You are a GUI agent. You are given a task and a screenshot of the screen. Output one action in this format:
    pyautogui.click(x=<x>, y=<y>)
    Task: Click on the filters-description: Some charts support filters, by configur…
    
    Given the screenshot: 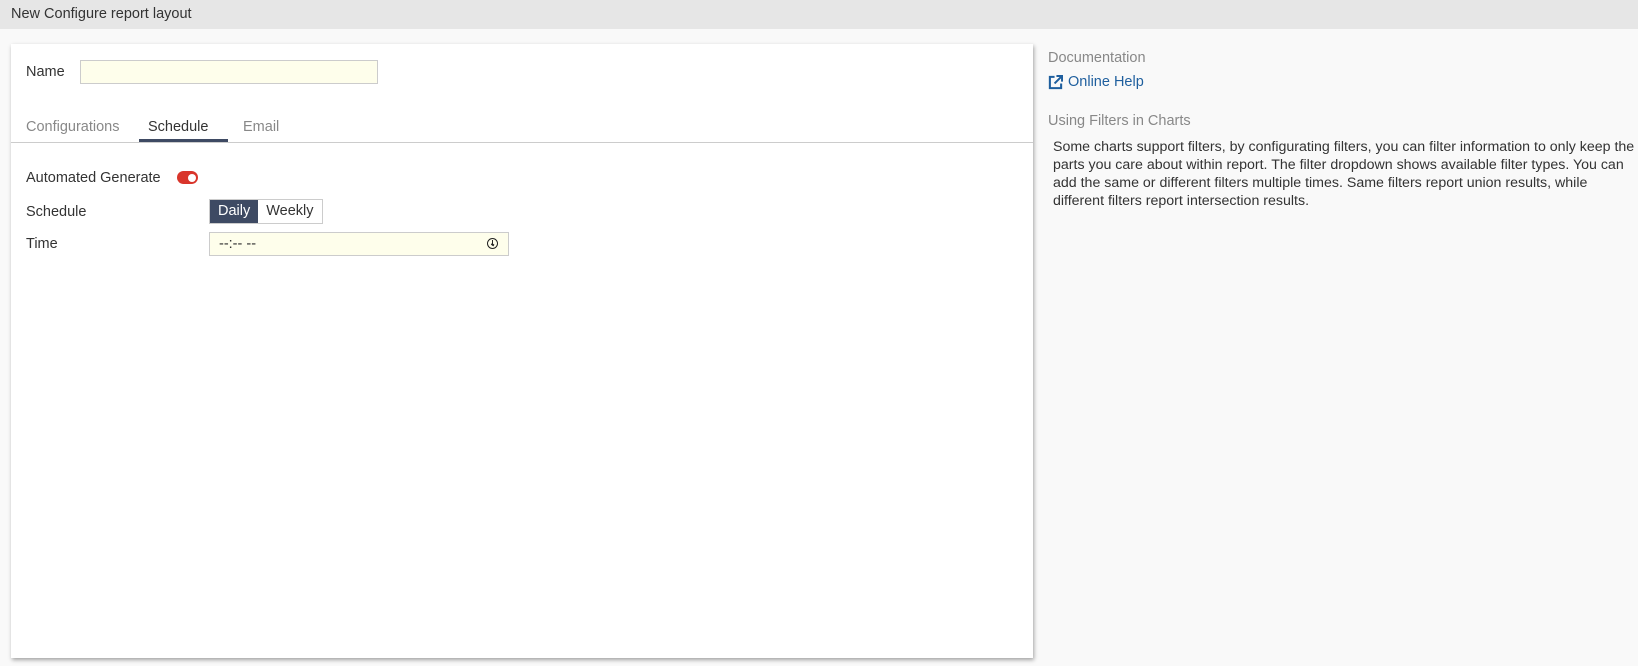 What is the action you would take?
    pyautogui.click(x=1344, y=174)
    